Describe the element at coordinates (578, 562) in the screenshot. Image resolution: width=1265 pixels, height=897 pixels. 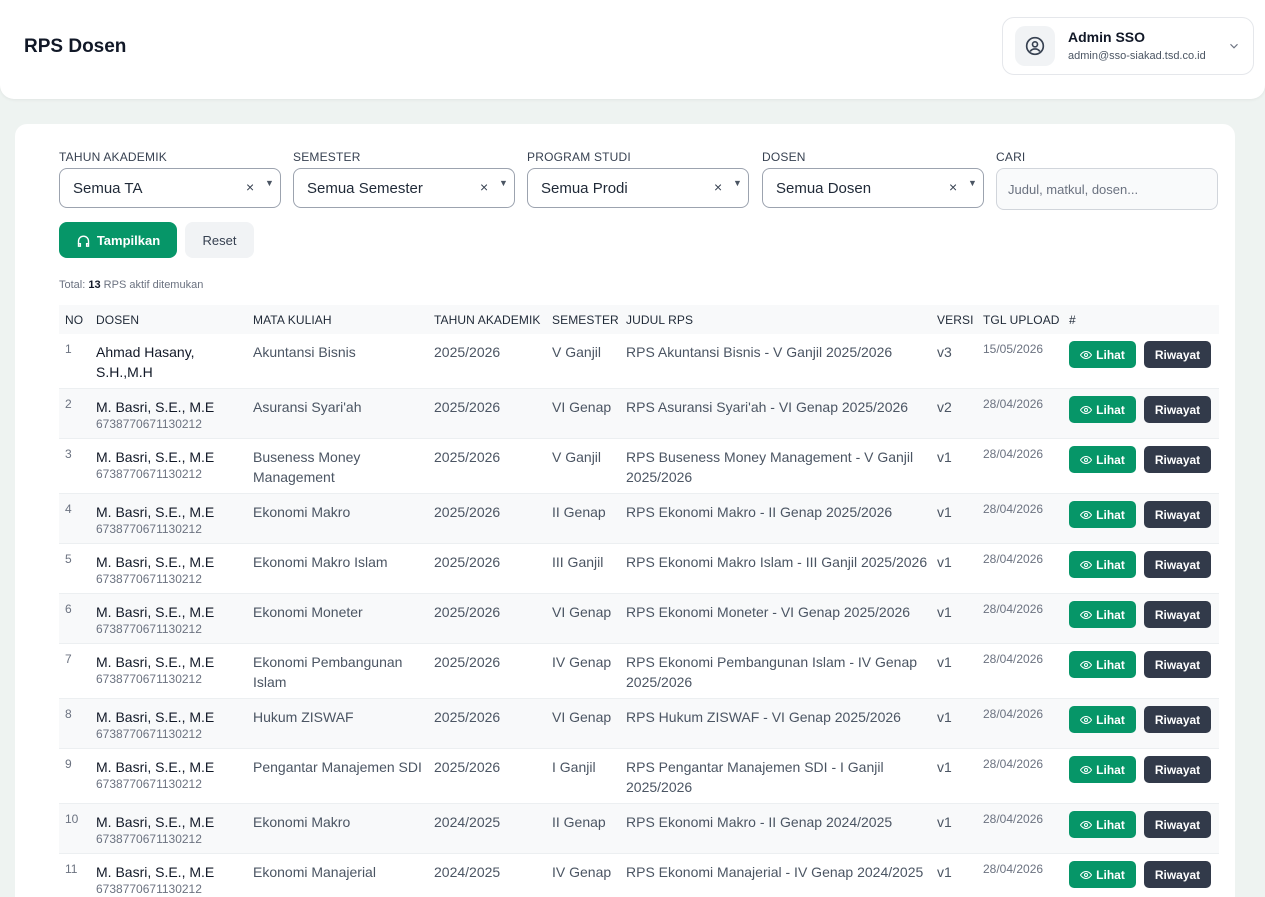
I see `row-semester: III Ganjil` at that location.